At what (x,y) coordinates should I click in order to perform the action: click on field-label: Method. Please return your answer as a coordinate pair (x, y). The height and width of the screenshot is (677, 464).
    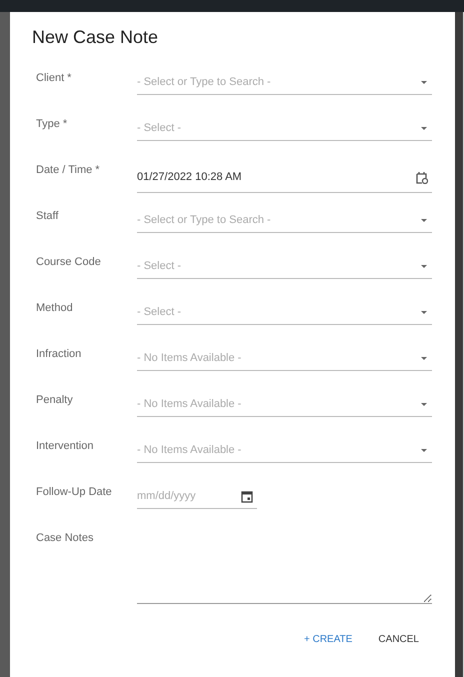
    Looking at the image, I should click on (55, 307).